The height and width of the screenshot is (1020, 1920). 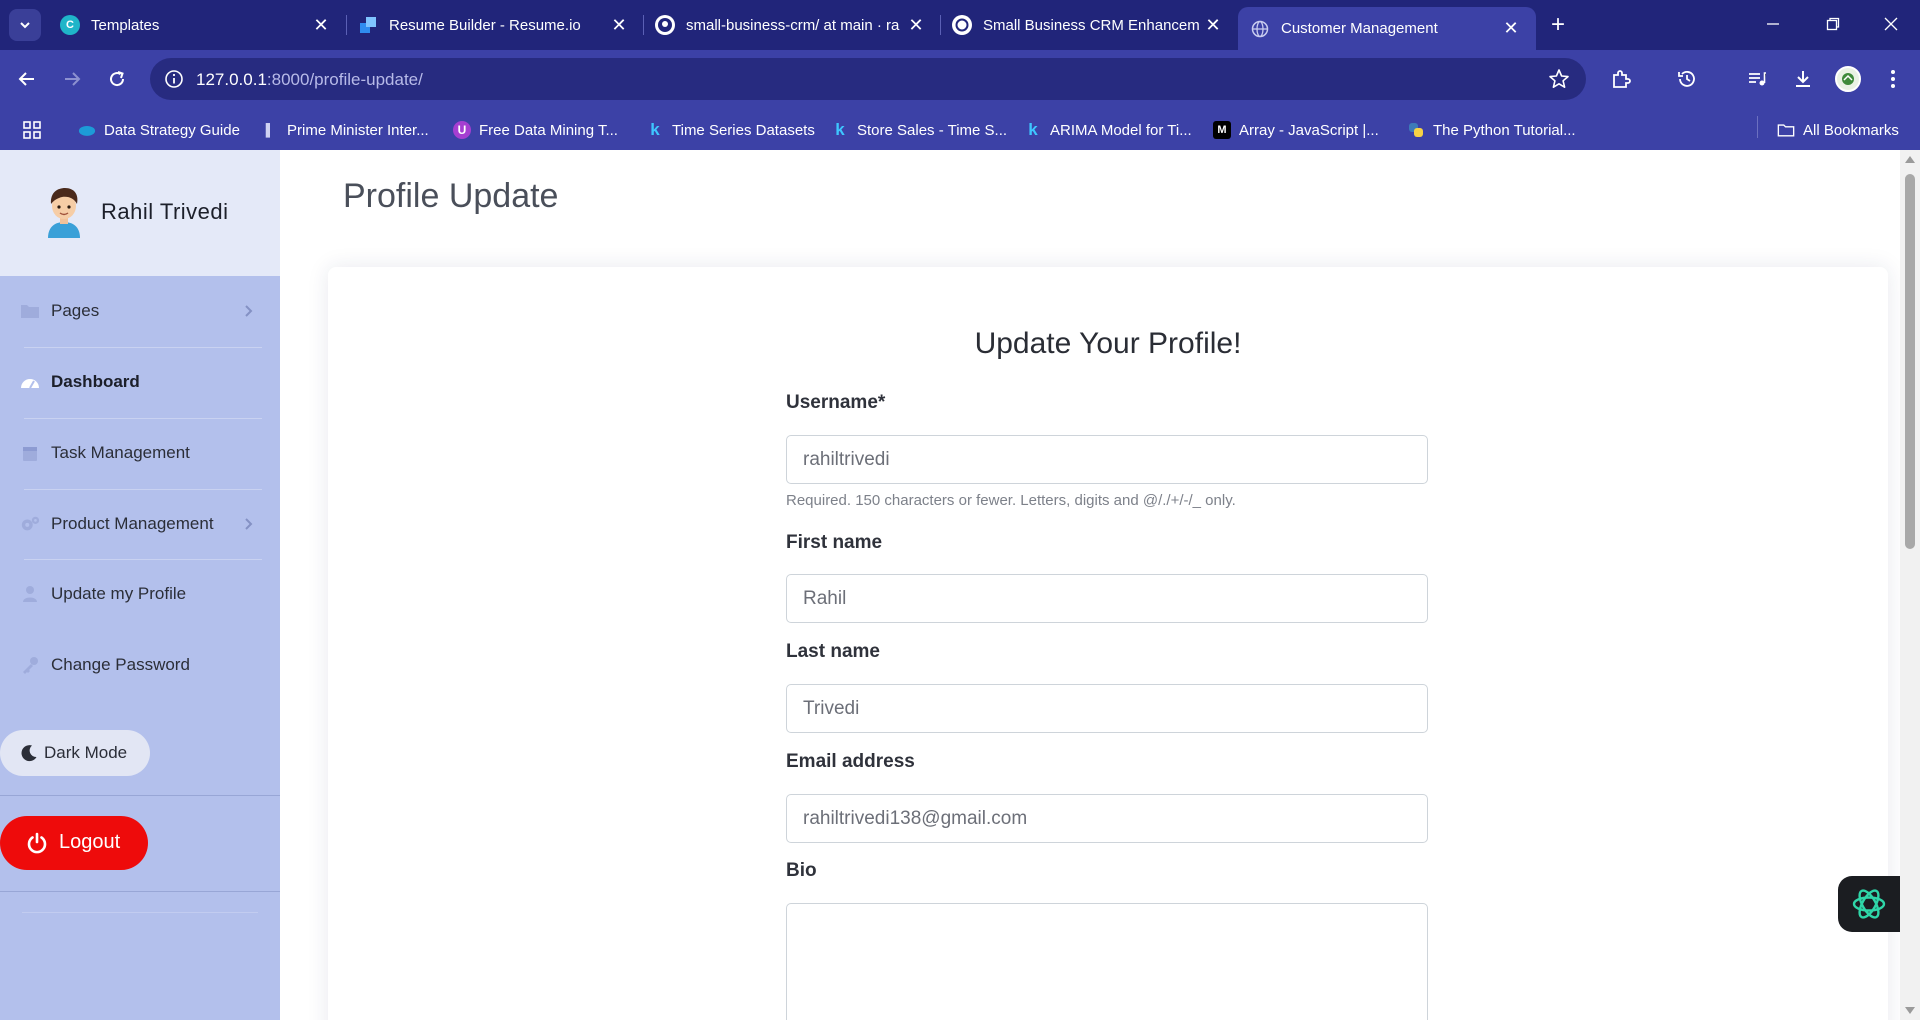 What do you see at coordinates (730, 130) in the screenshot?
I see `bookmark-item: k Time Series Datasets` at bounding box center [730, 130].